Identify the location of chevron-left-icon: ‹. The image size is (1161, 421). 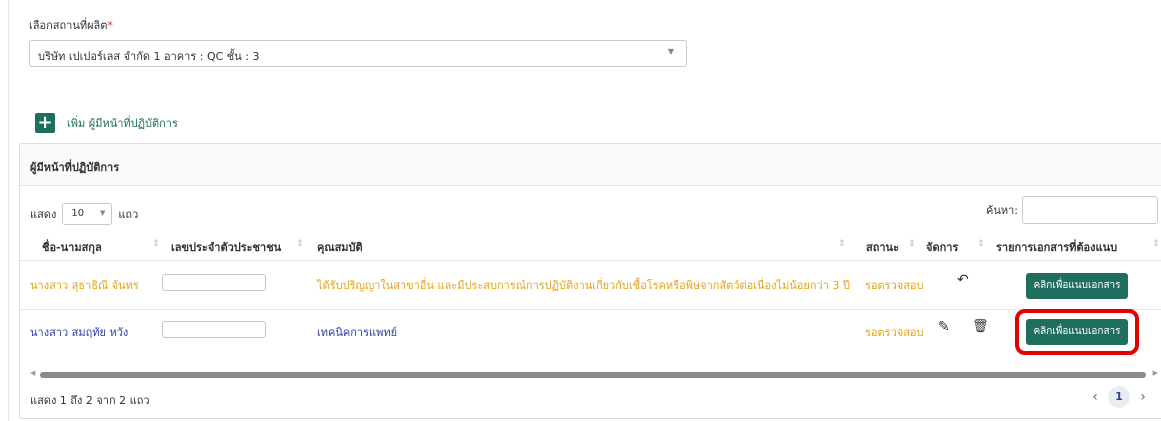
(1095, 397).